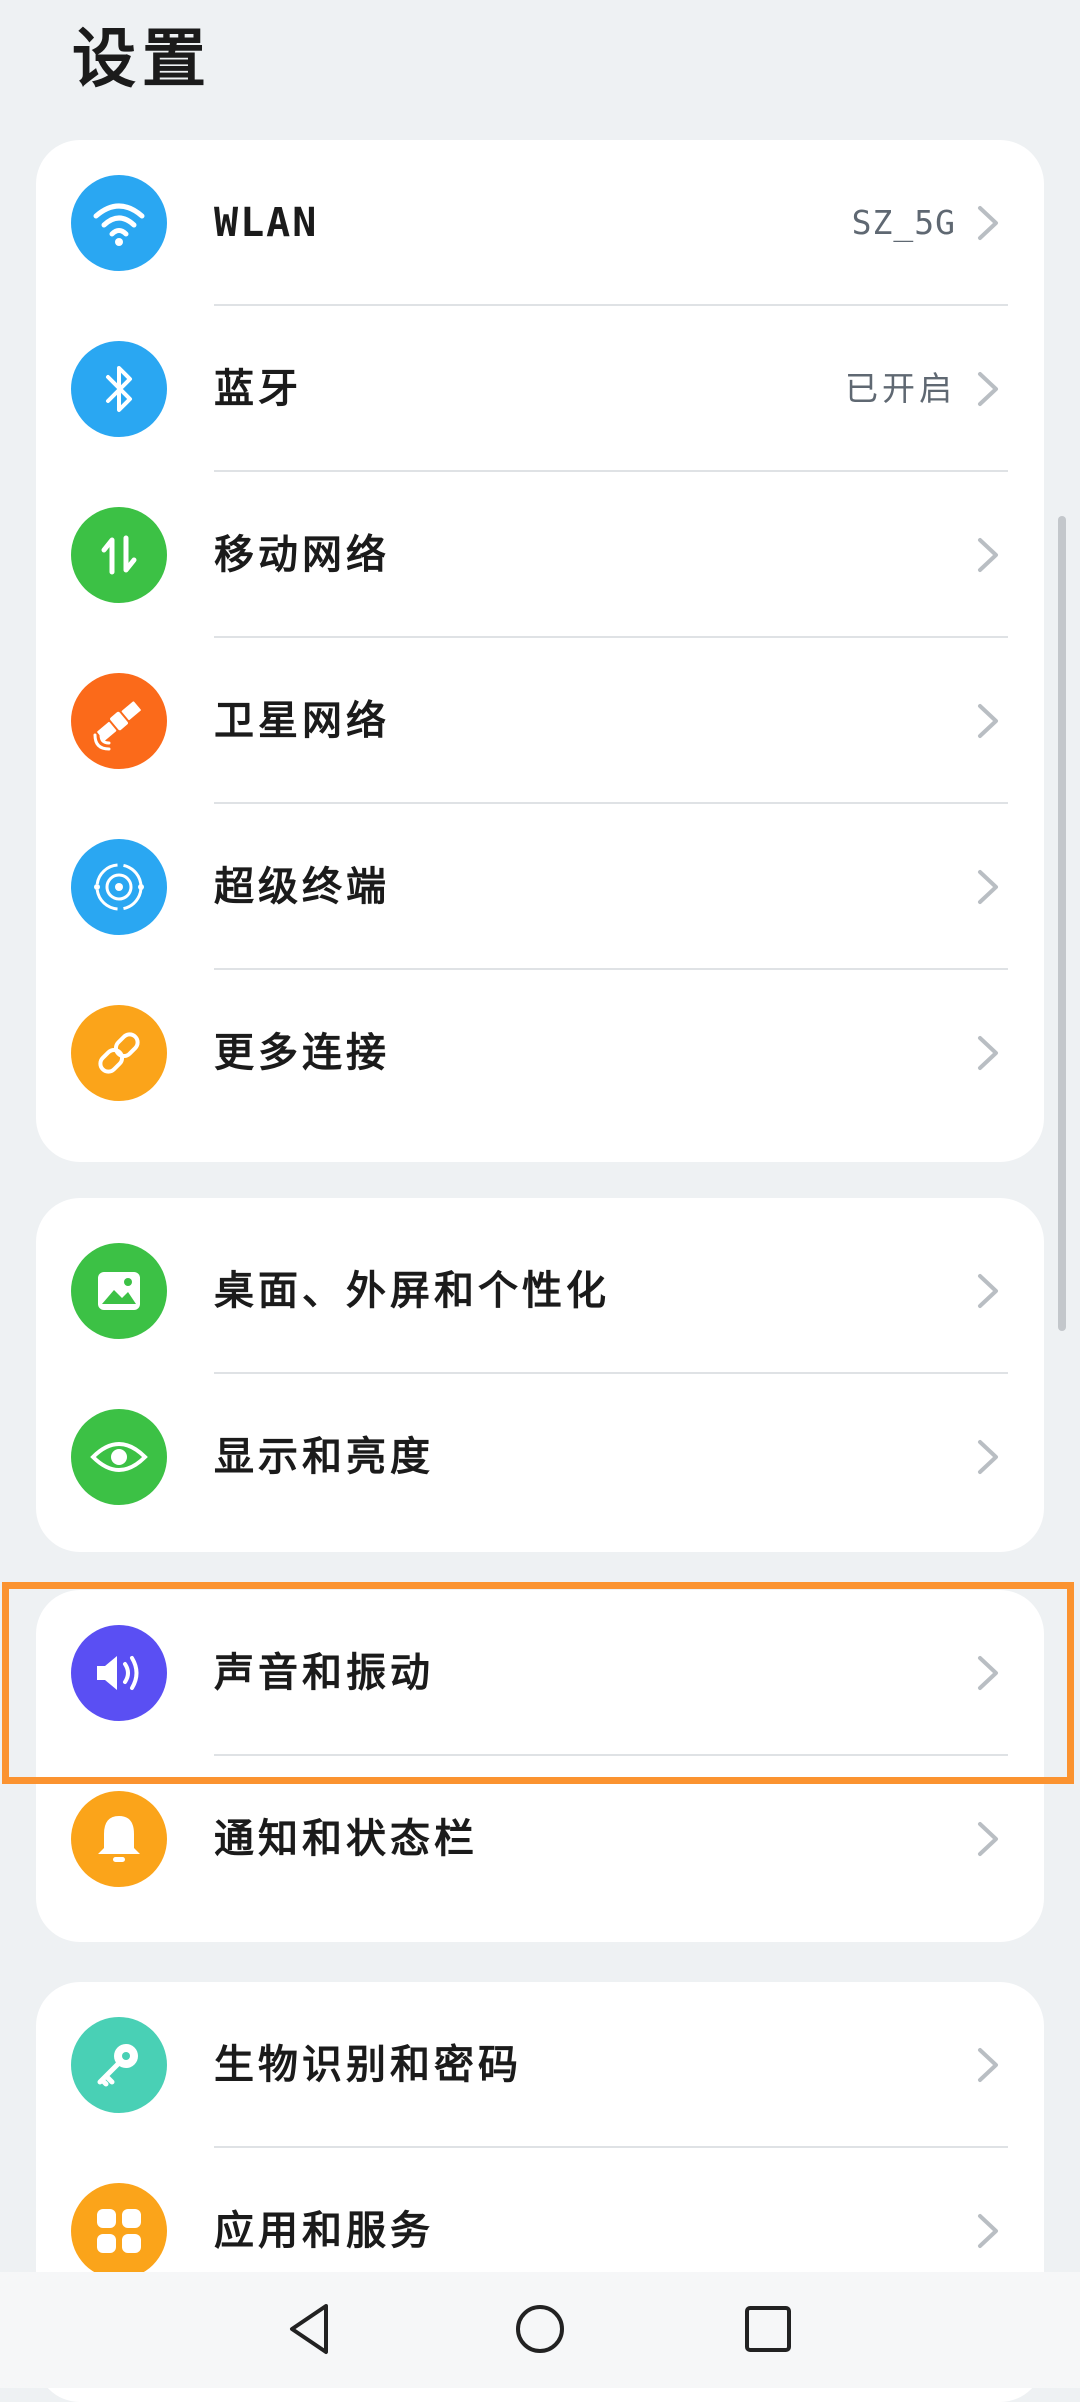  What do you see at coordinates (540, 223) in the screenshot?
I see `settings-item-wlan: WLAN SZ_5G` at bounding box center [540, 223].